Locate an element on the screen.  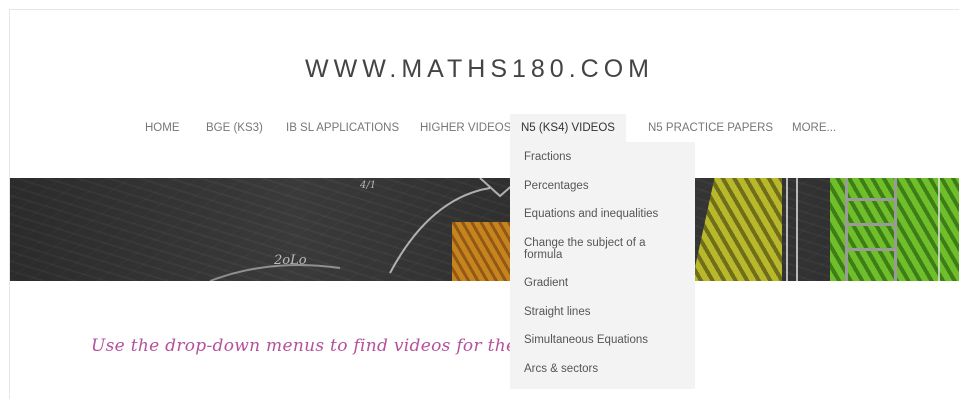
dropdown-item-percentages: Percentages is located at coordinates (604, 186).